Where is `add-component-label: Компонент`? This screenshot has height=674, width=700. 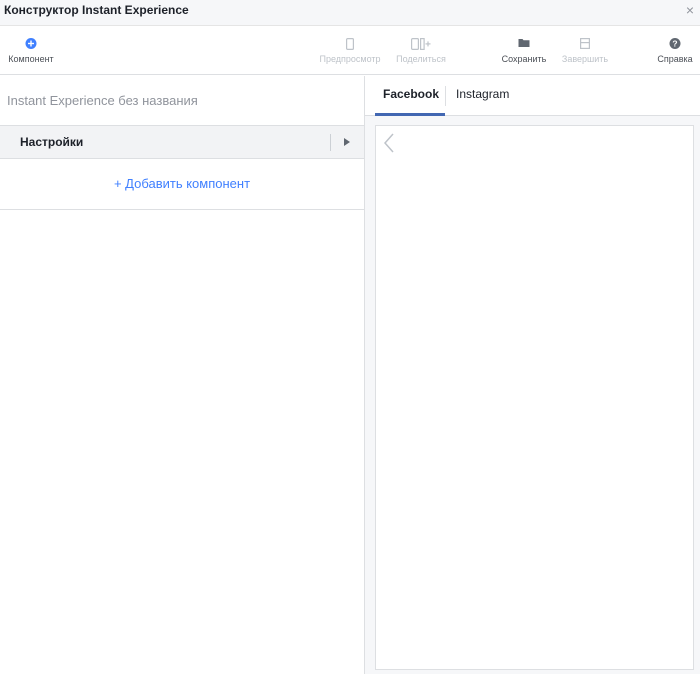
add-component-label: Компонент is located at coordinates (31, 59).